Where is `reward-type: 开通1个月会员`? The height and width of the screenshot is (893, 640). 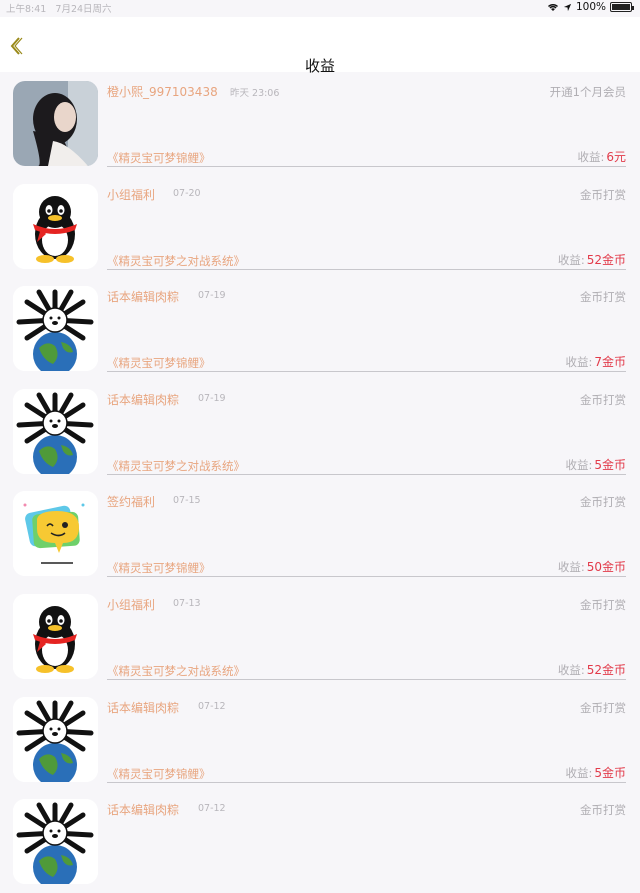
reward-type: 开通1个月会员 is located at coordinates (587, 92).